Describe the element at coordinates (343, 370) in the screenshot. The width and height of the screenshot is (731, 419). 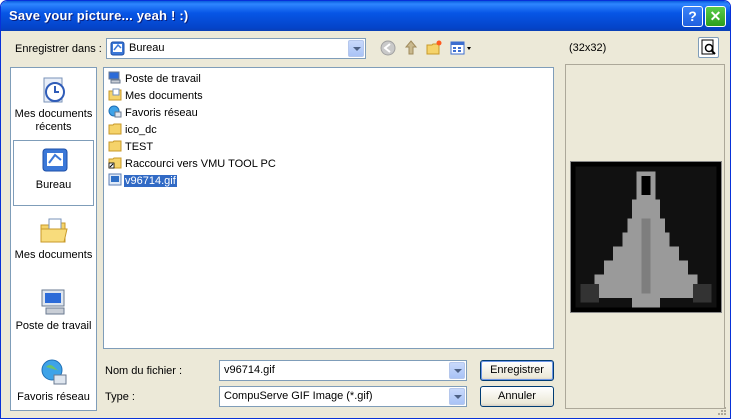
I see `filename-input: v96714.gif` at that location.